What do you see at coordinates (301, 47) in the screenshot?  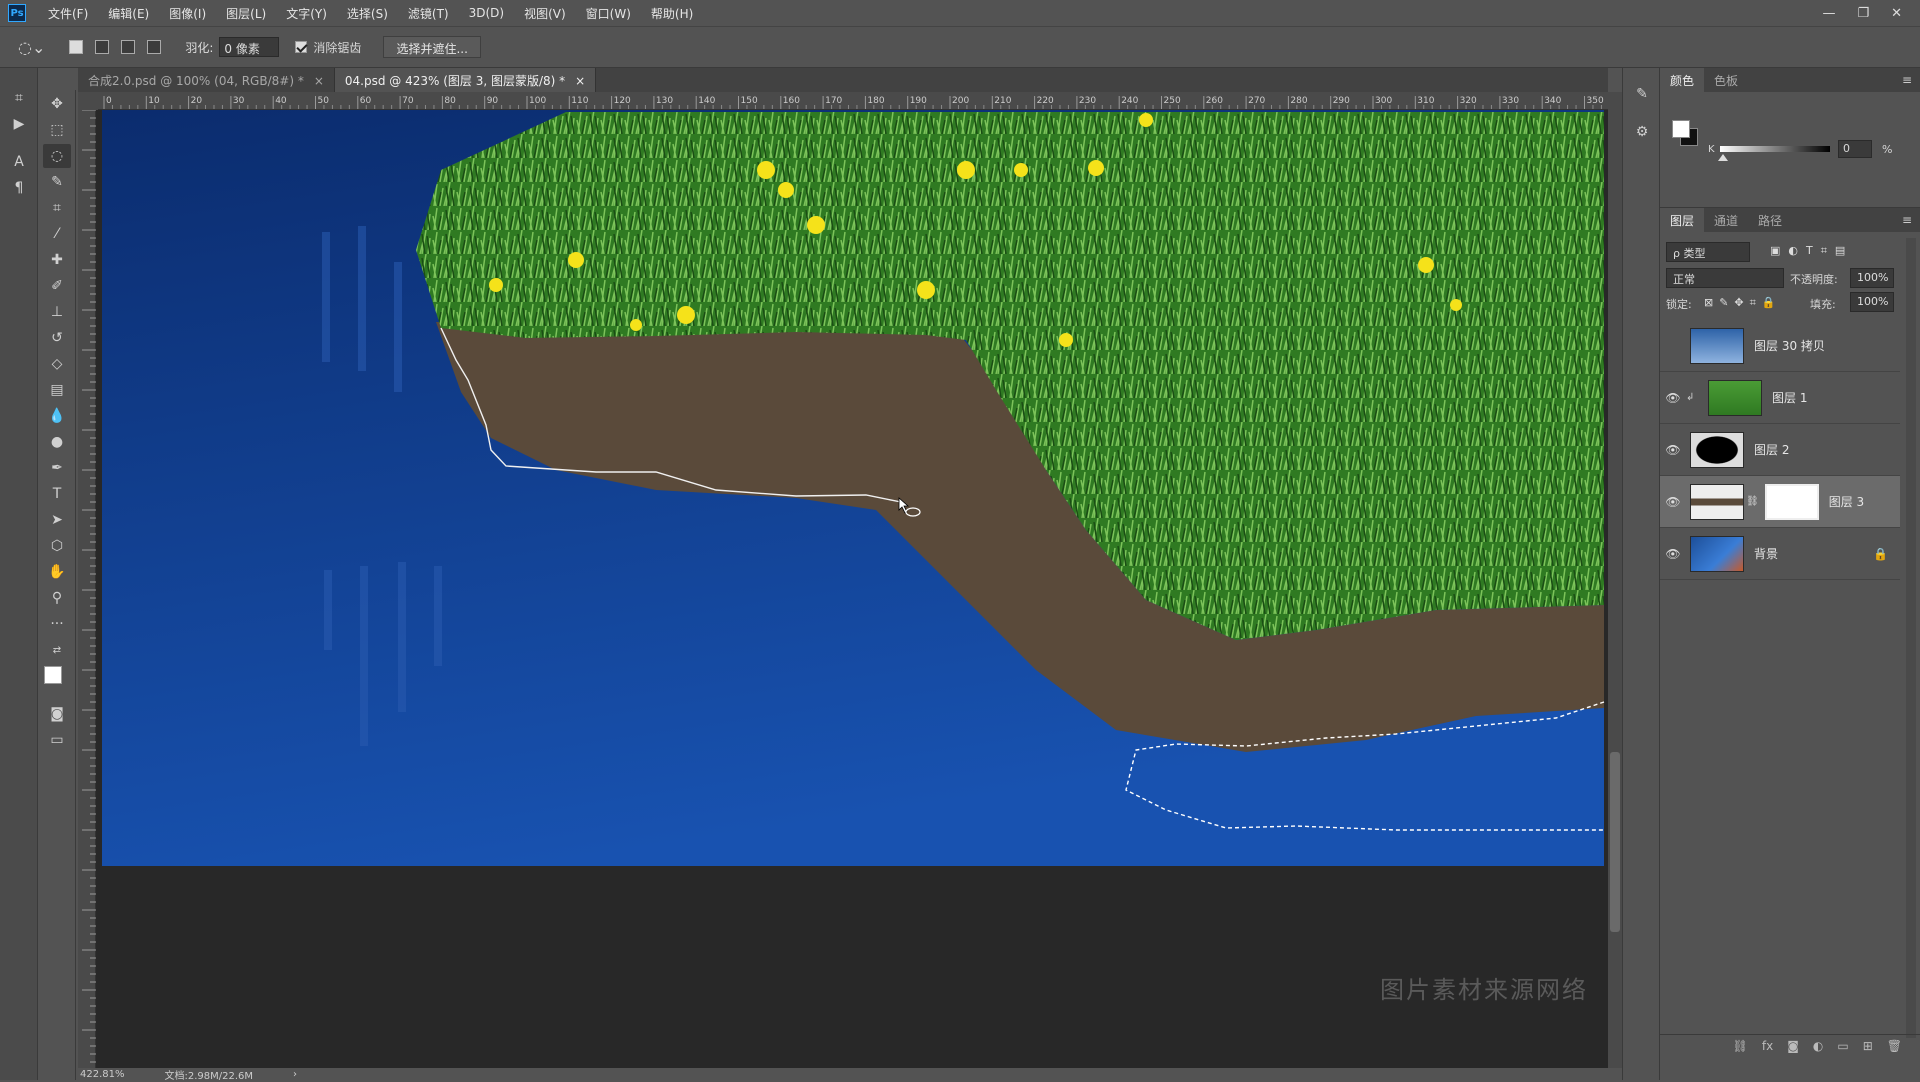 I see `antialias-checkbox` at bounding box center [301, 47].